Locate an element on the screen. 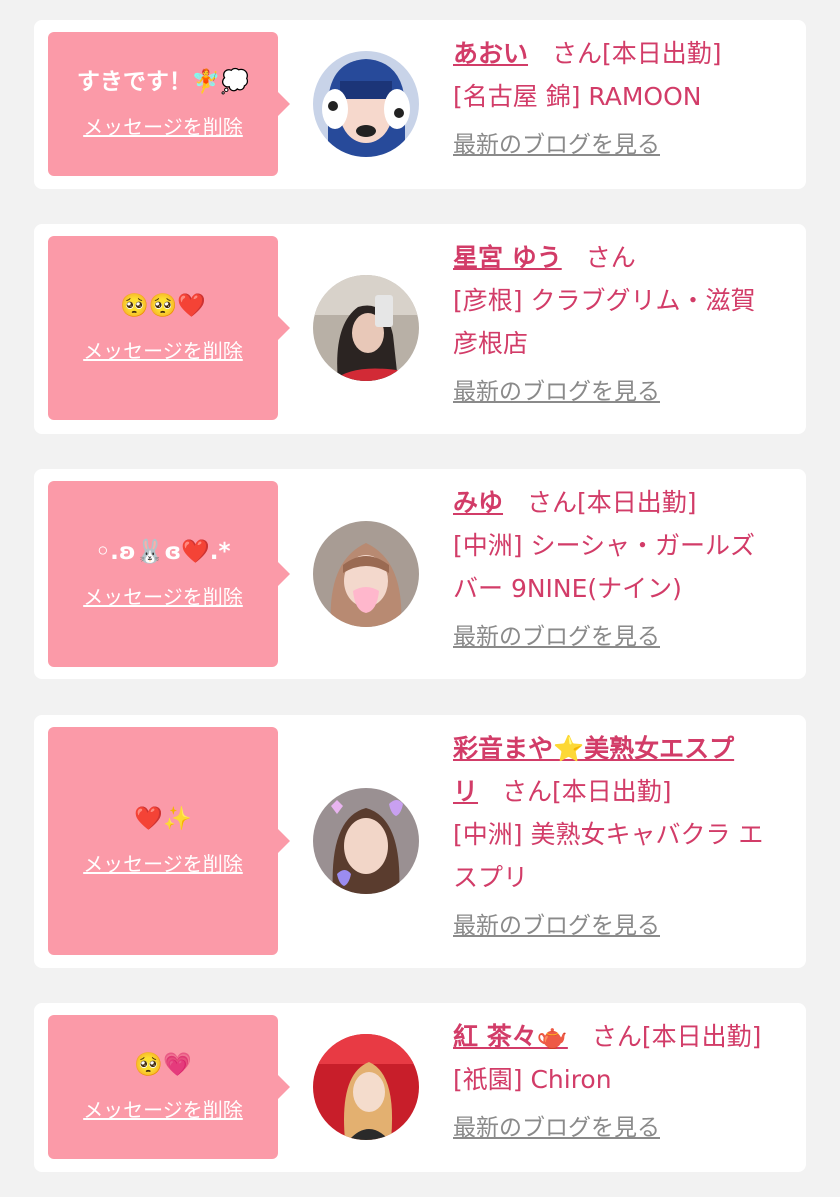 The height and width of the screenshot is (1197, 840). shop-text: [中洲] シーシャ・ガールズ is located at coordinates (604, 545).